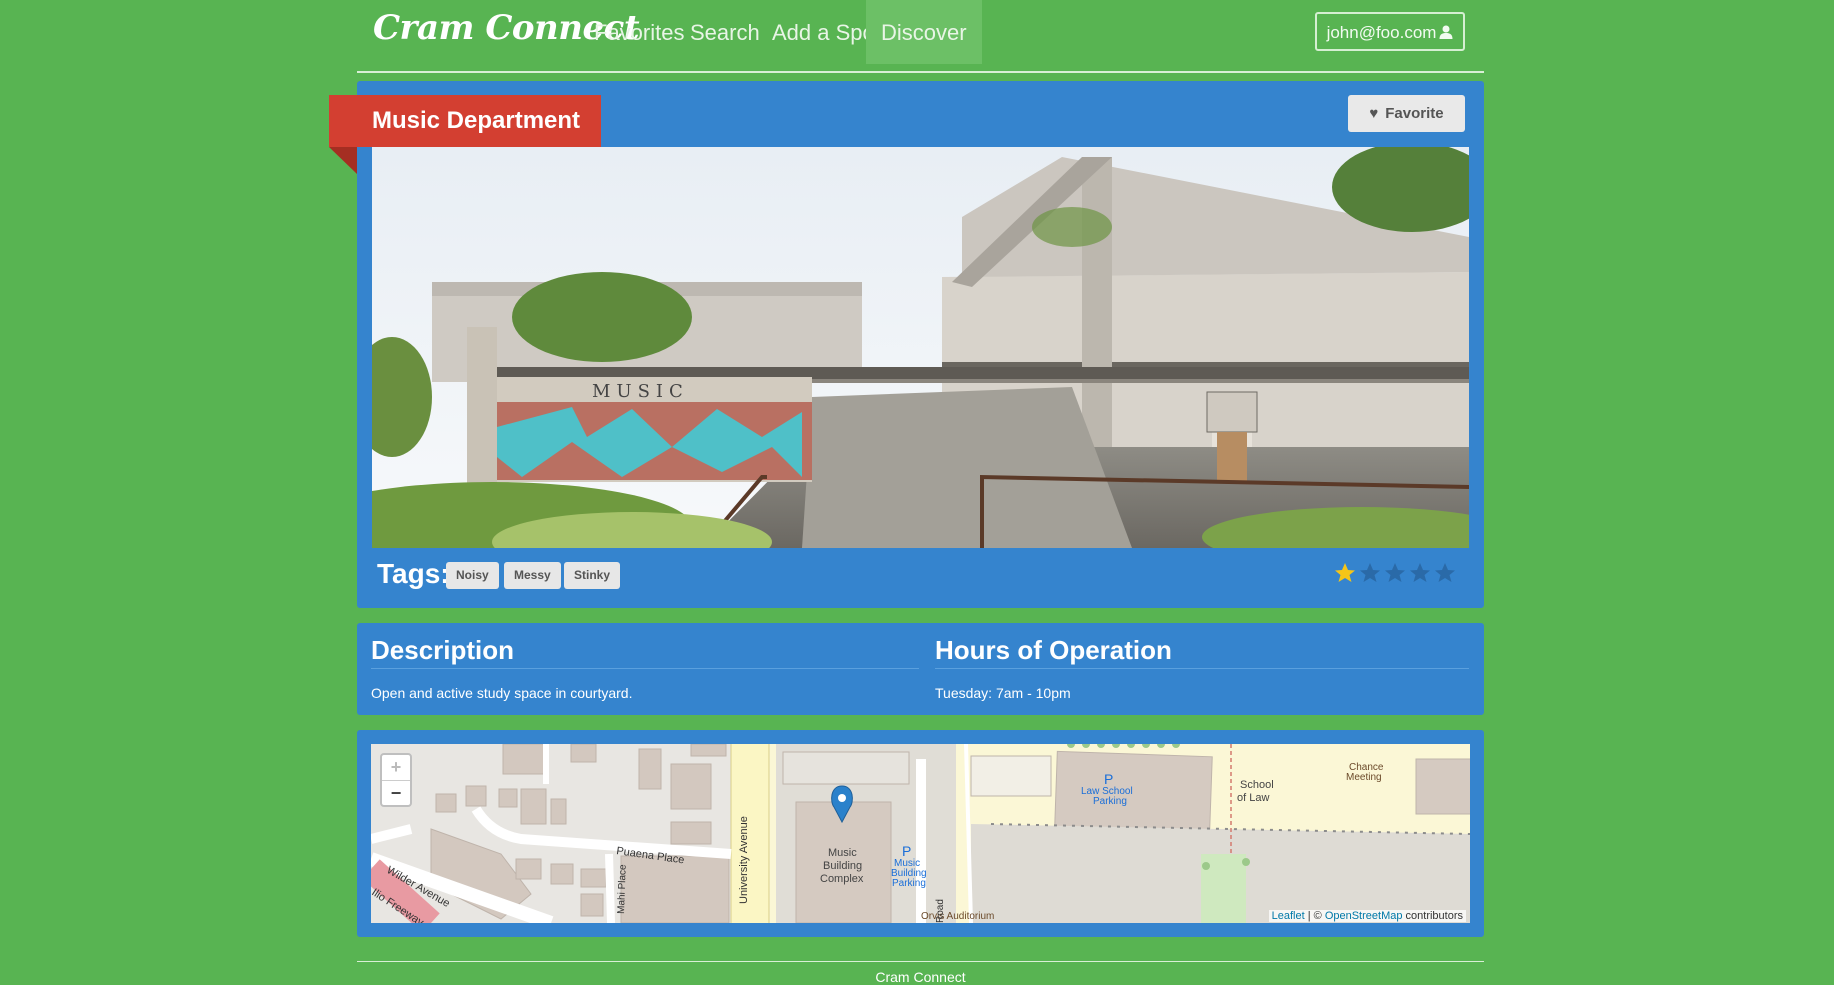  What do you see at coordinates (920, 977) in the screenshot?
I see `footer-text: Cram Connect` at bounding box center [920, 977].